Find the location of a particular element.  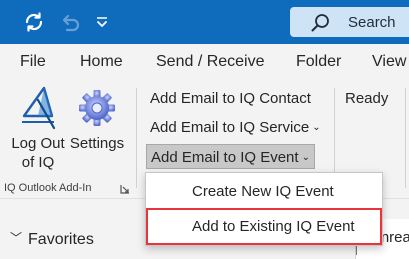

log-out-label: Log Out of IQ is located at coordinates (38, 153).